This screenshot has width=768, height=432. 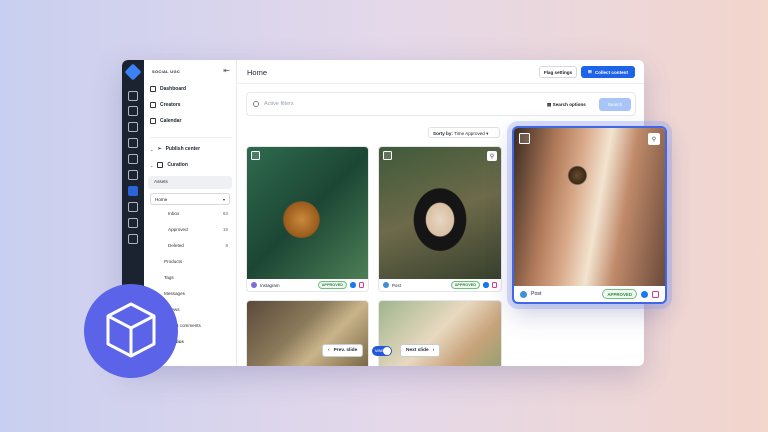 What do you see at coordinates (387, 351) in the screenshot?
I see `toggle-knob` at bounding box center [387, 351].